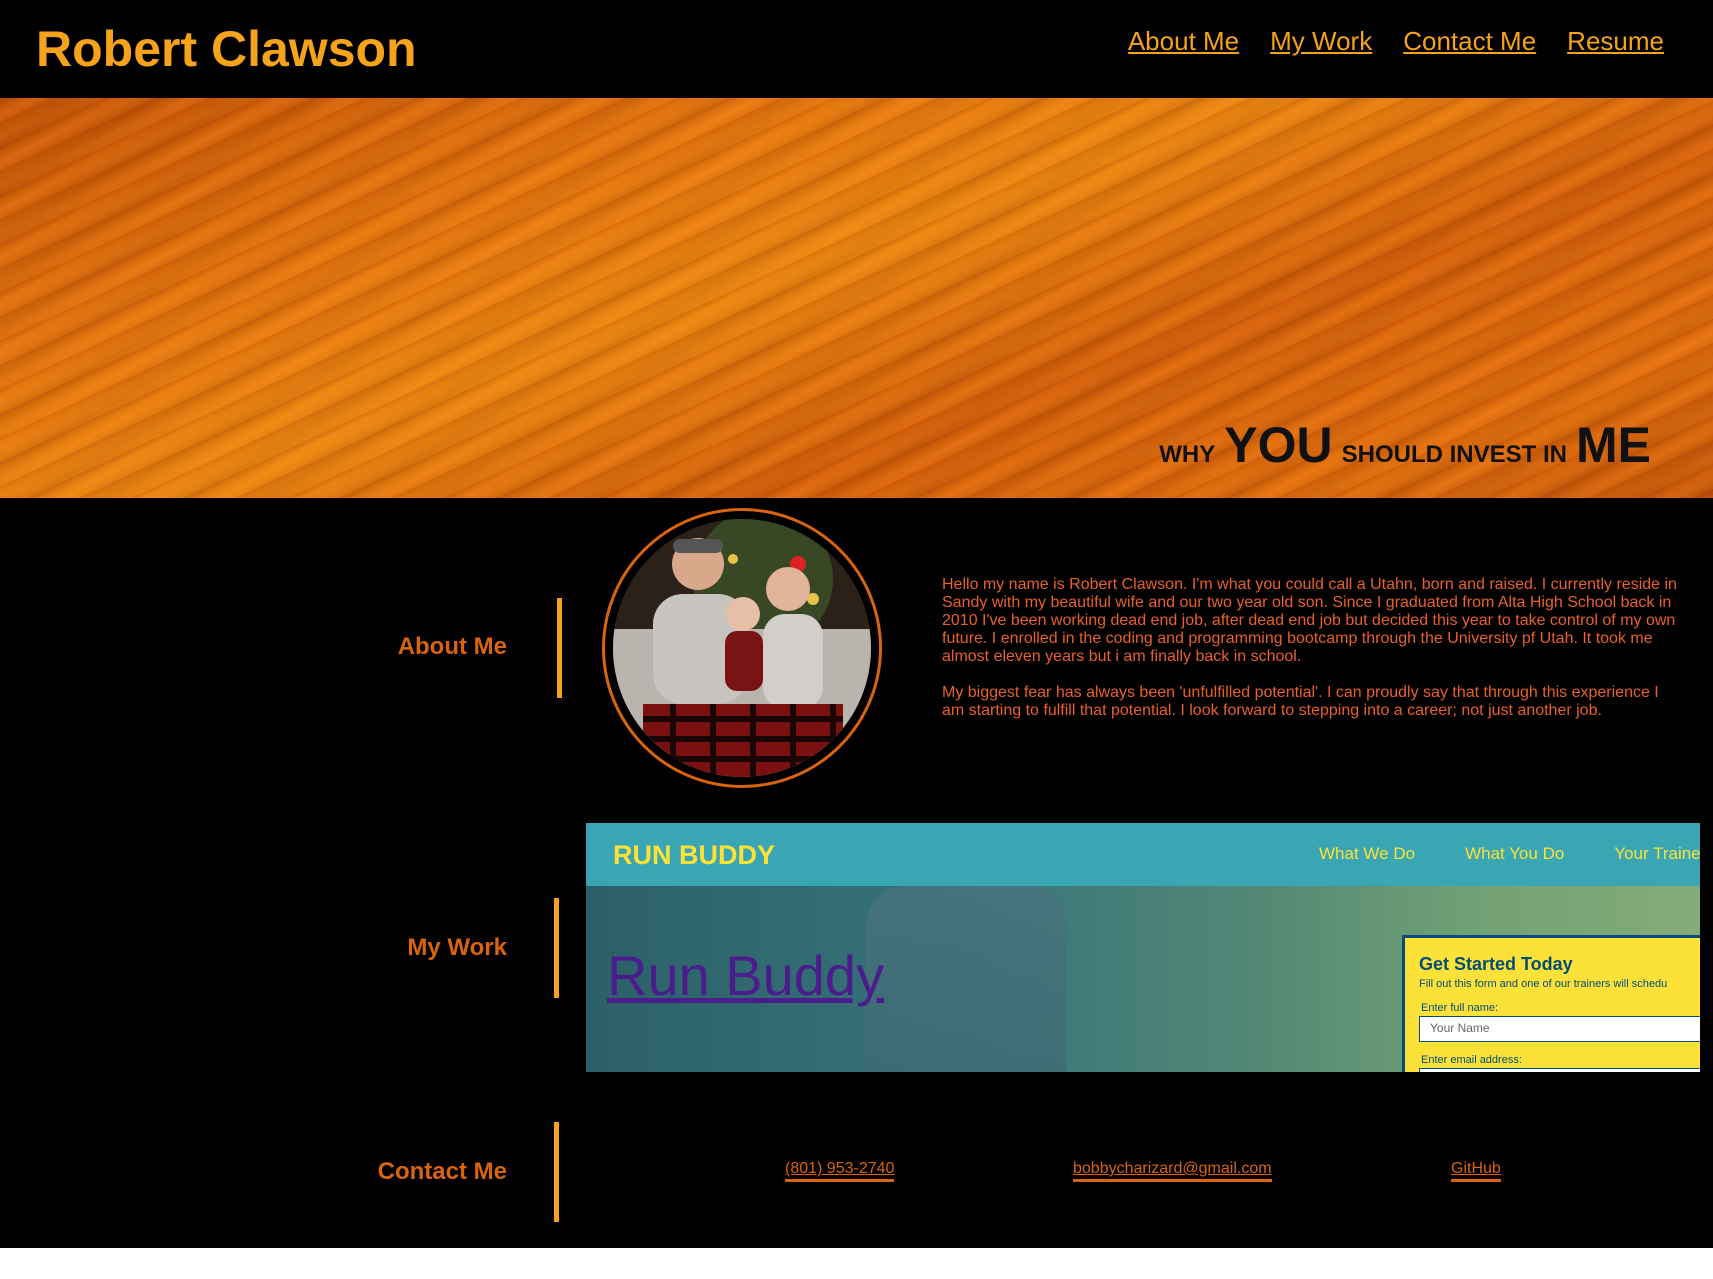  Describe the element at coordinates (1321, 41) in the screenshot. I see `nav-link-my-work: My Work` at that location.